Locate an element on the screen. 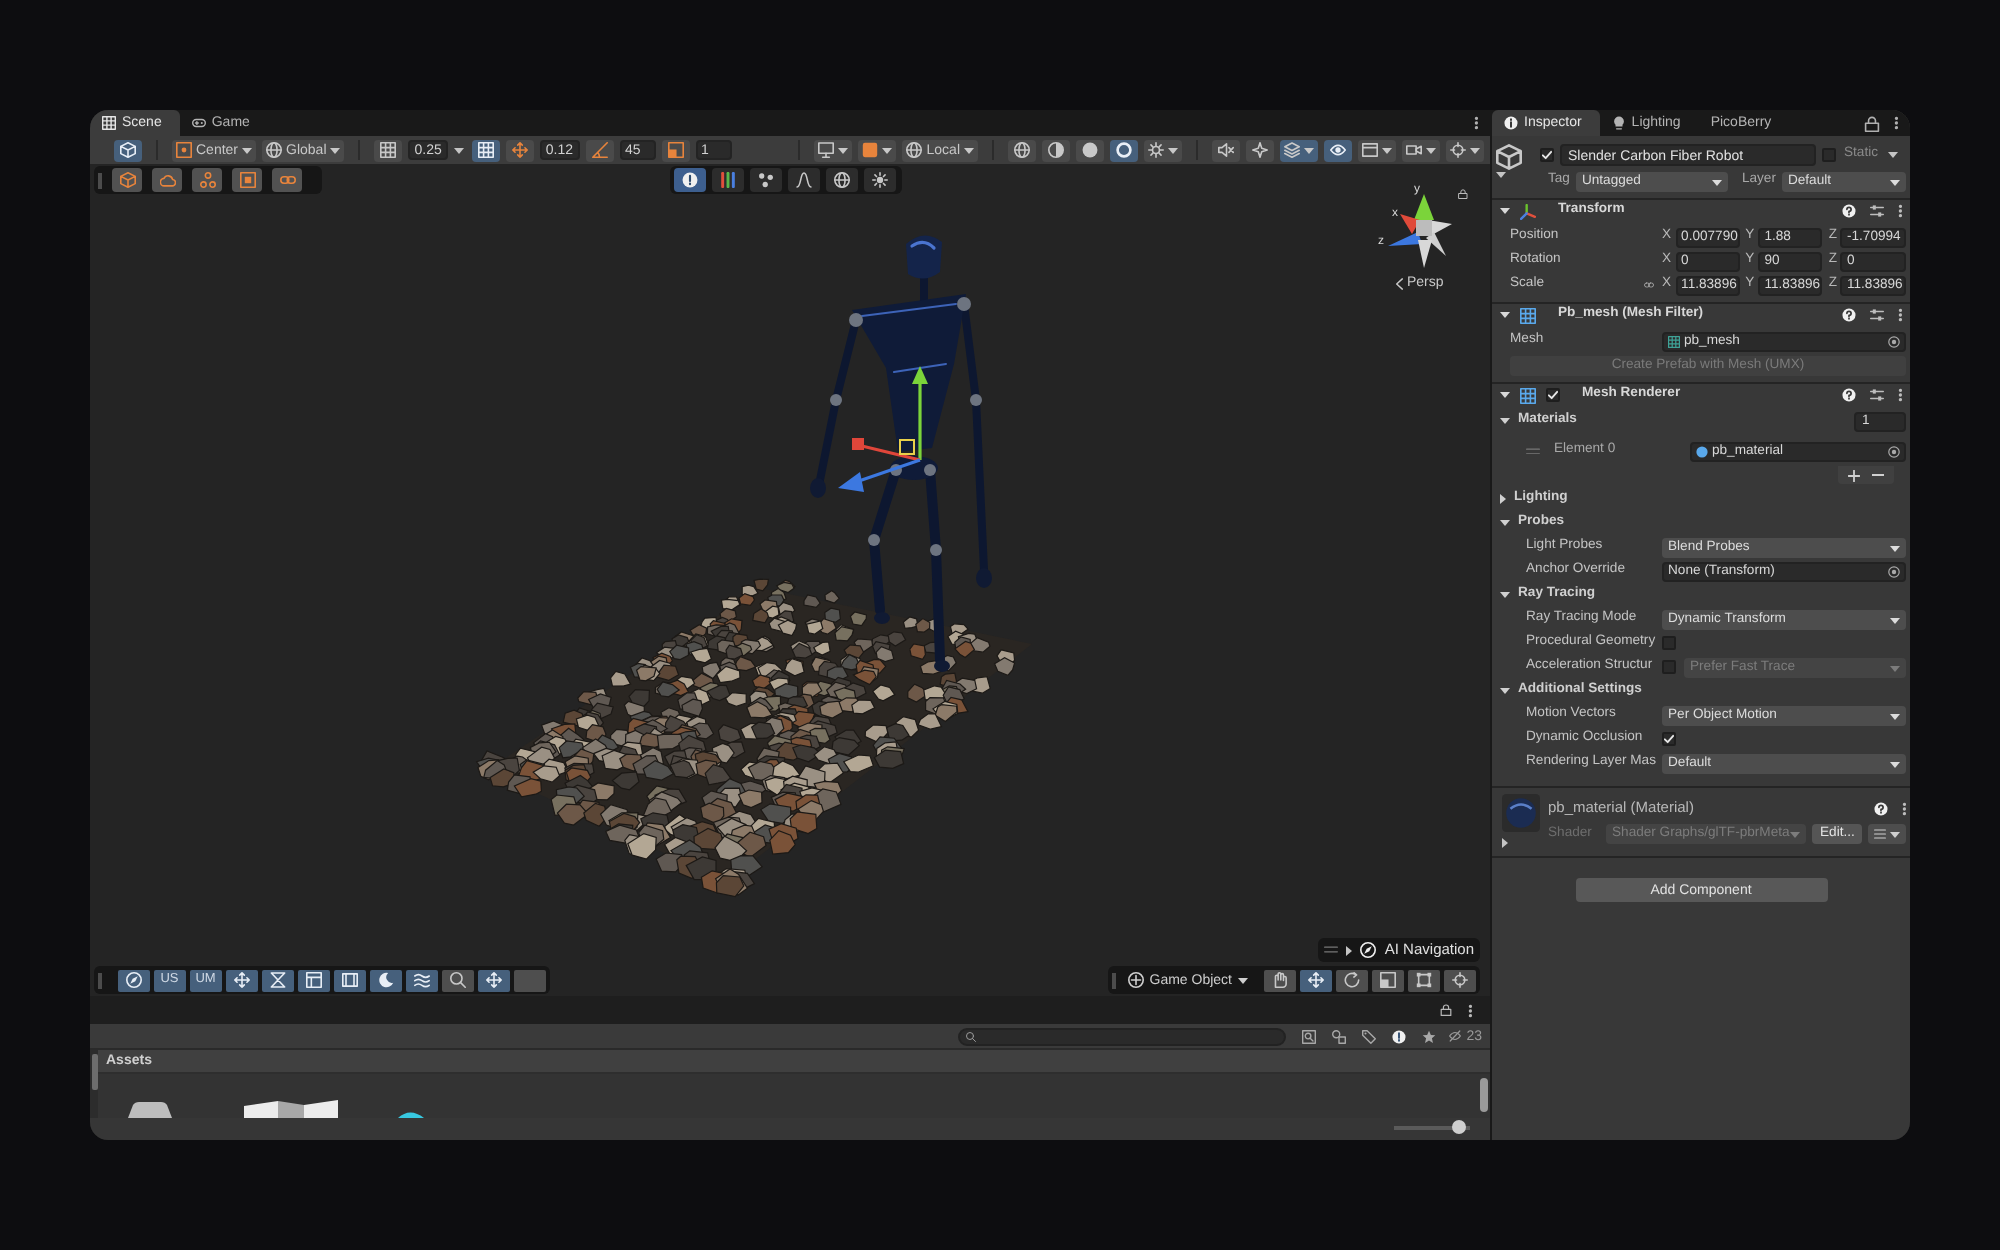  slider-thumb is located at coordinates (1459, 1127).